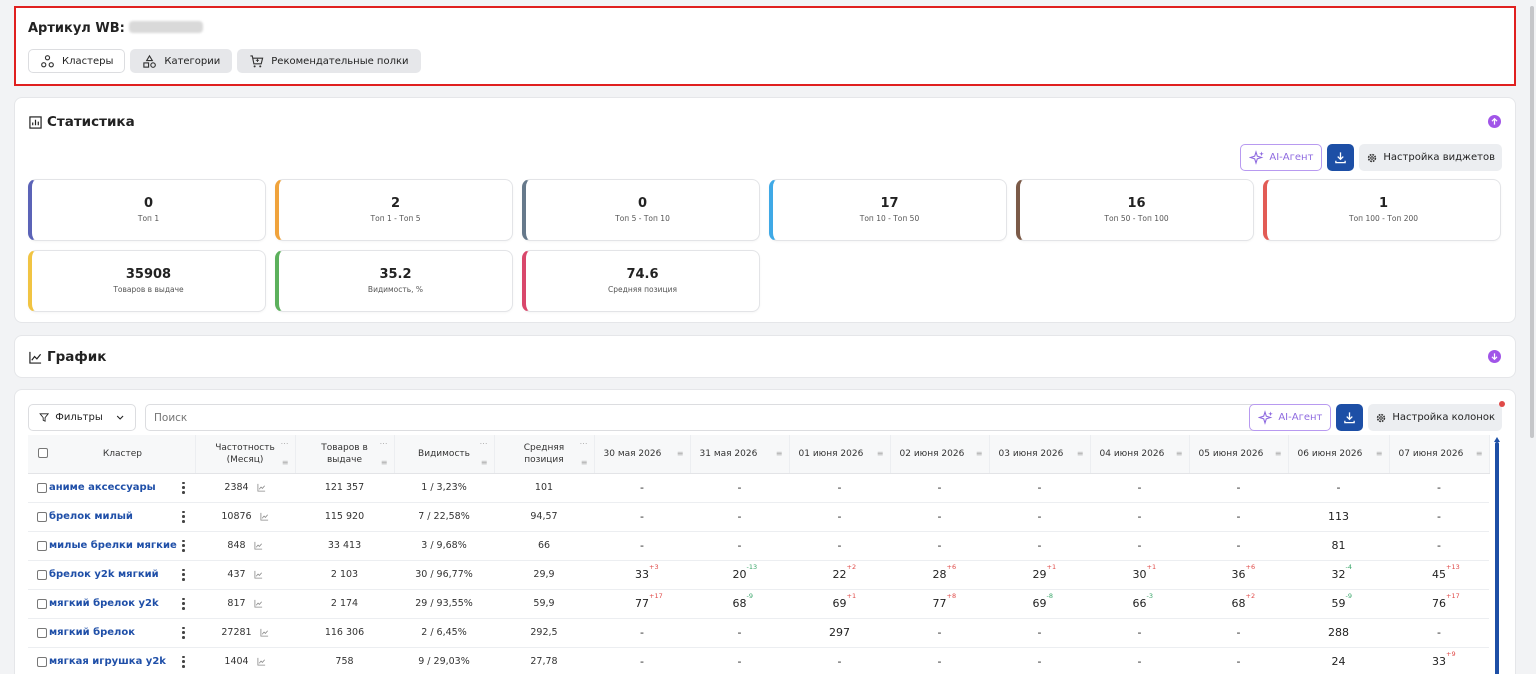  Describe the element at coordinates (642, 454) in the screenshot. I see `column-date: 30 мая 2026 ≡` at that location.